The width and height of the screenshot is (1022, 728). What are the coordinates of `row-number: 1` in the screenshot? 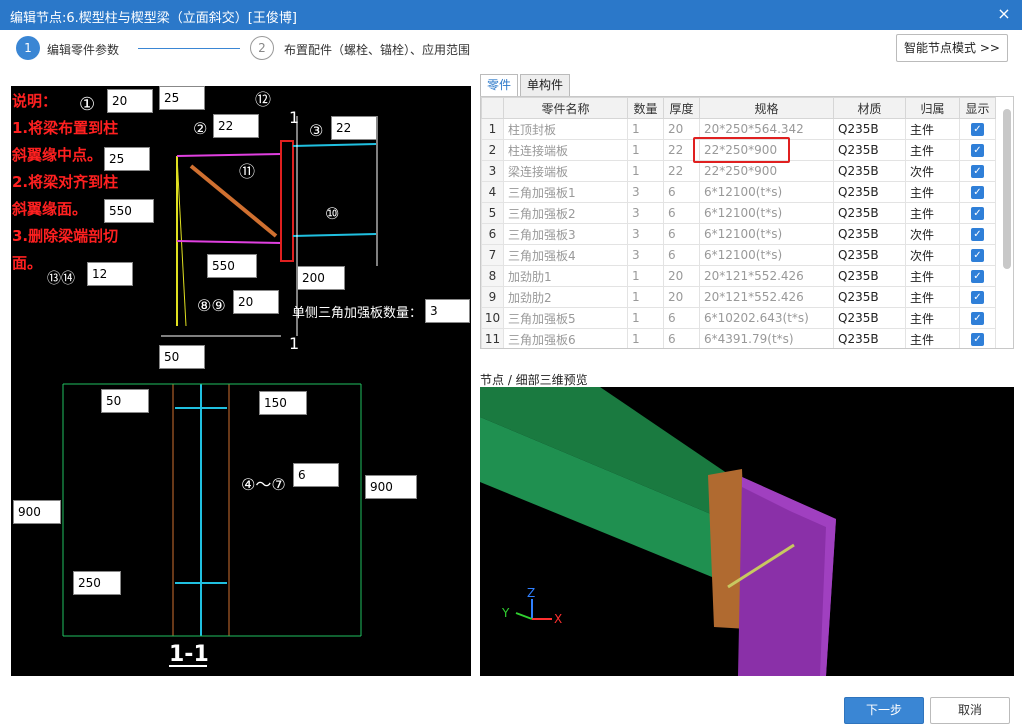 It's located at (492, 129).